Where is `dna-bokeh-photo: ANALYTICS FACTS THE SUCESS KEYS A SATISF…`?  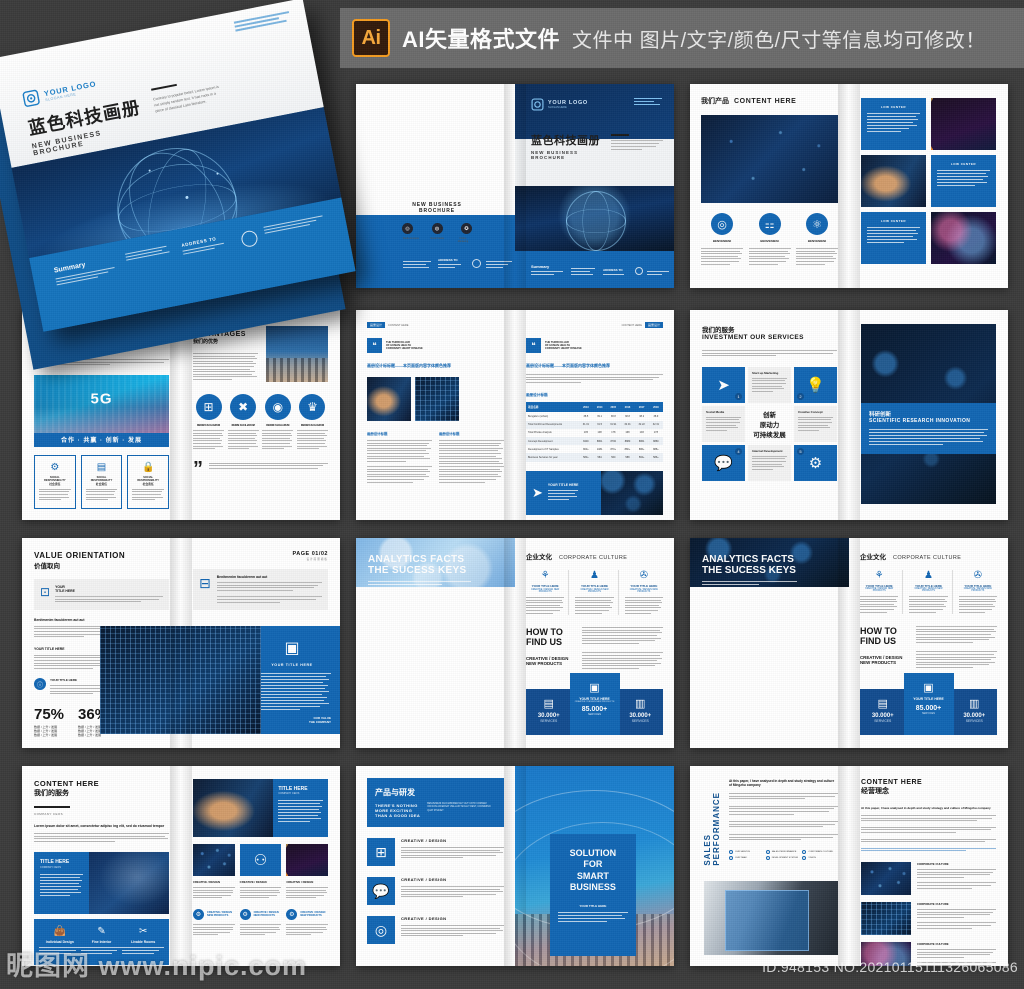 dna-bokeh-photo: ANALYTICS FACTS THE SUCESS KEYS A SATISF… is located at coordinates (435, 562).